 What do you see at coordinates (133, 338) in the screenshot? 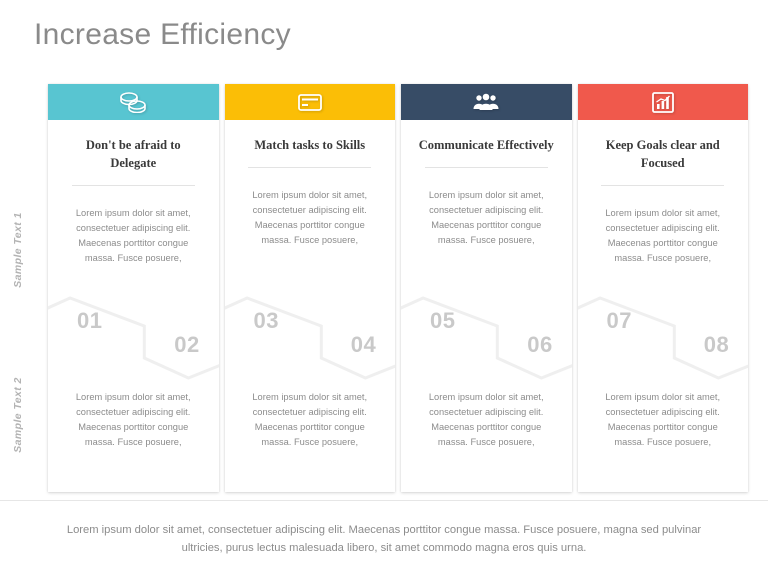
I see `number-band: 01 02` at bounding box center [133, 338].